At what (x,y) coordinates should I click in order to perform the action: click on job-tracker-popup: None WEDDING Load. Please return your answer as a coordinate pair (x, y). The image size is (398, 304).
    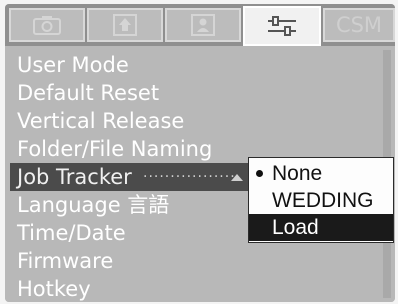
    Looking at the image, I should click on (321, 200).